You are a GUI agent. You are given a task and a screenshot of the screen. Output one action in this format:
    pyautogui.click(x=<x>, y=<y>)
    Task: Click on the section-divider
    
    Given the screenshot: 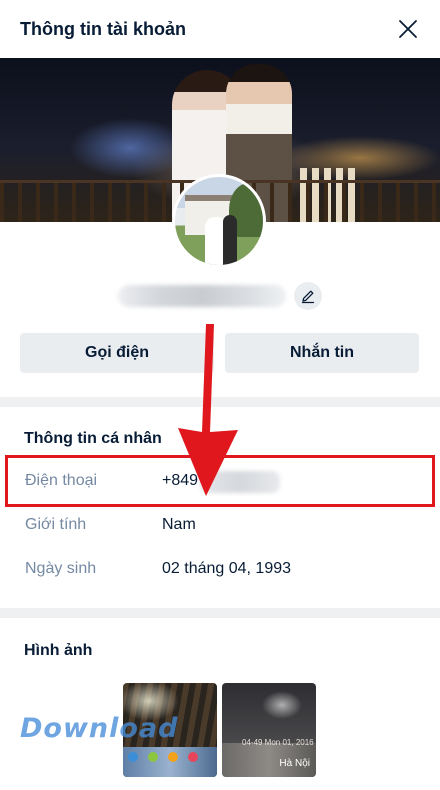 What is the action you would take?
    pyautogui.click(x=220, y=613)
    